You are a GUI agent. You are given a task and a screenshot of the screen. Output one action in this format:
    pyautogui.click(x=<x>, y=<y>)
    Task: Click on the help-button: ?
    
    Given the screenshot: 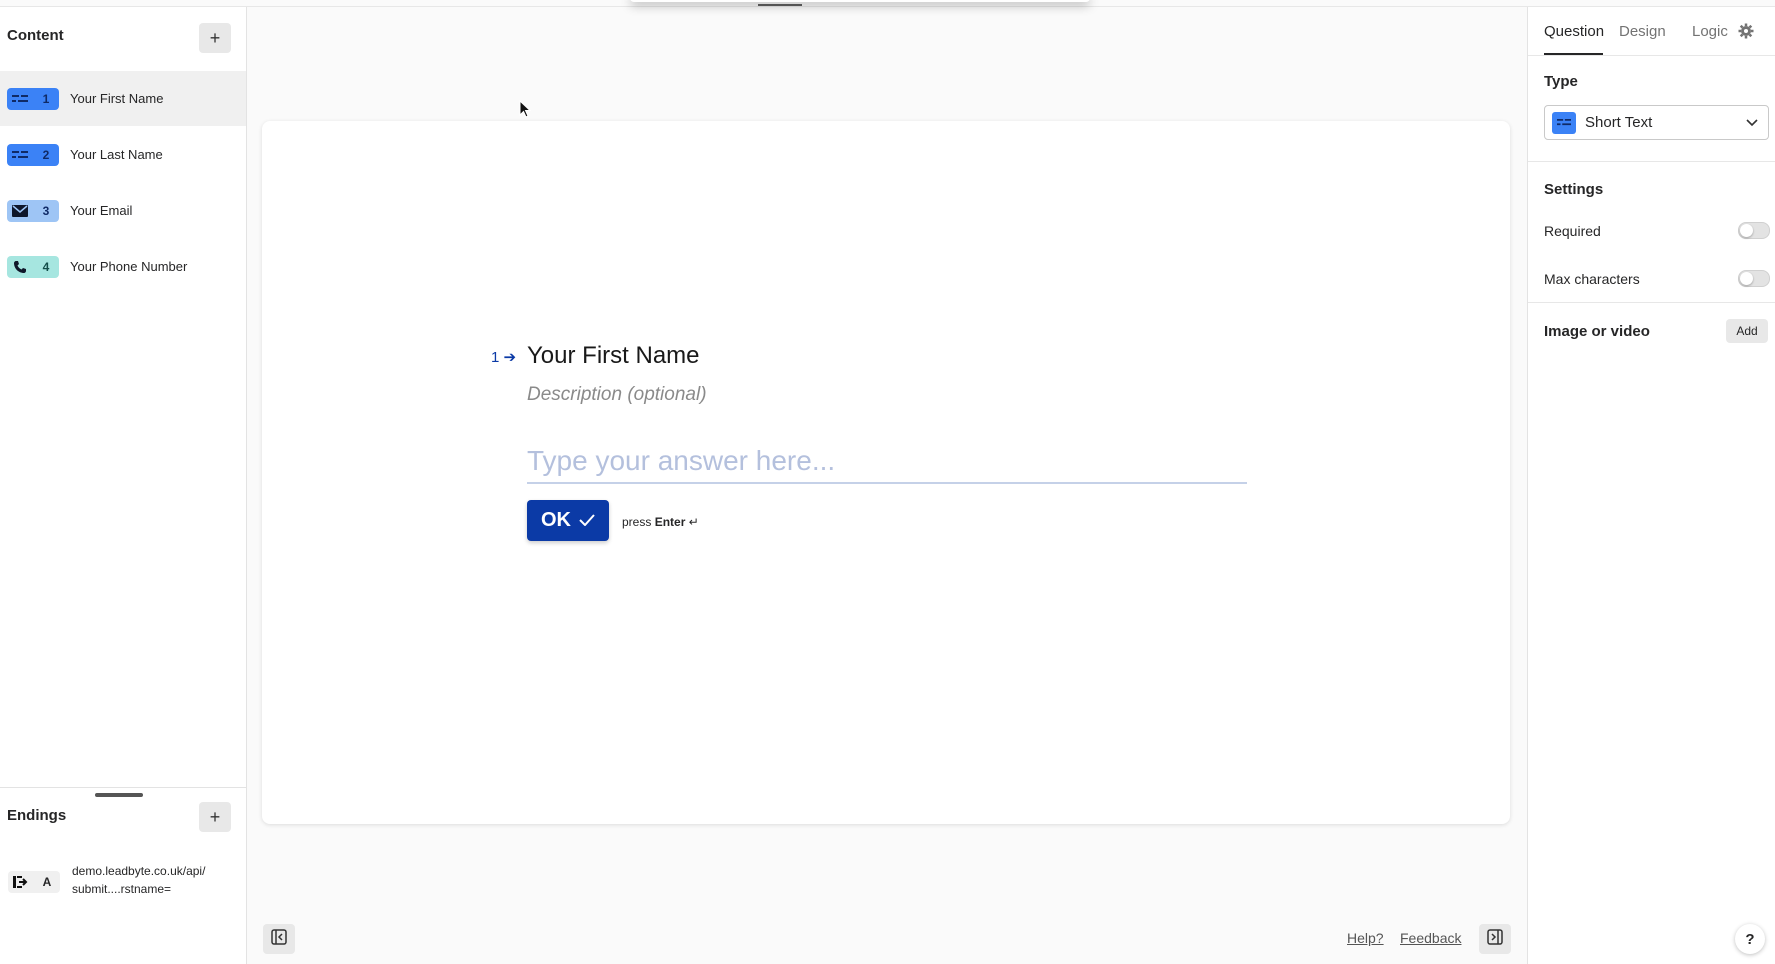 What is the action you would take?
    pyautogui.click(x=1750, y=939)
    